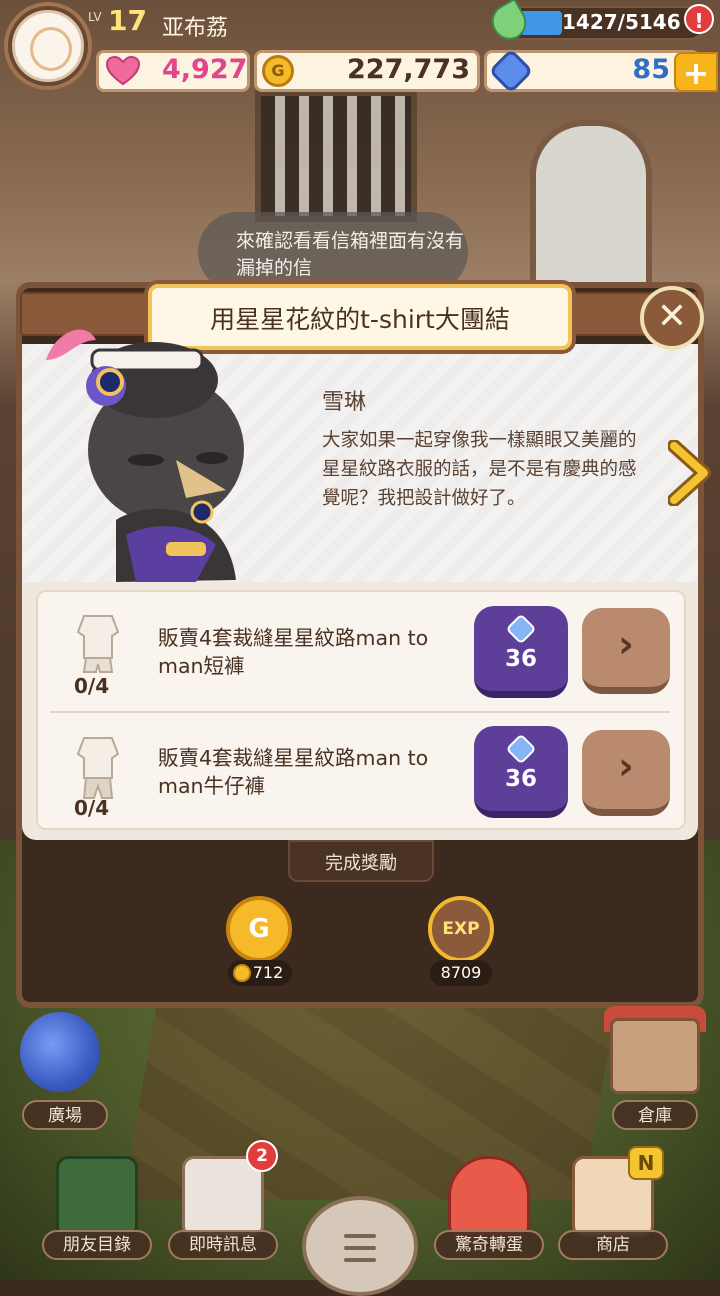  Describe the element at coordinates (98, 768) in the screenshot. I see `jeans-item-icon` at that location.